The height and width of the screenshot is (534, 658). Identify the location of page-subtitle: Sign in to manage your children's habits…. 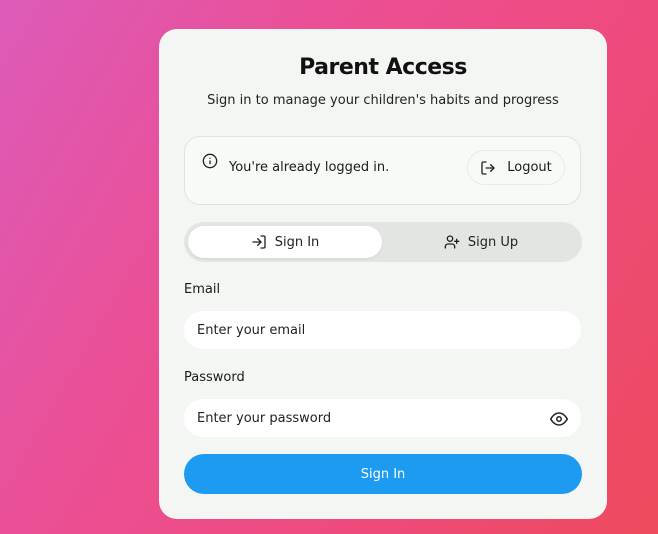
(383, 100).